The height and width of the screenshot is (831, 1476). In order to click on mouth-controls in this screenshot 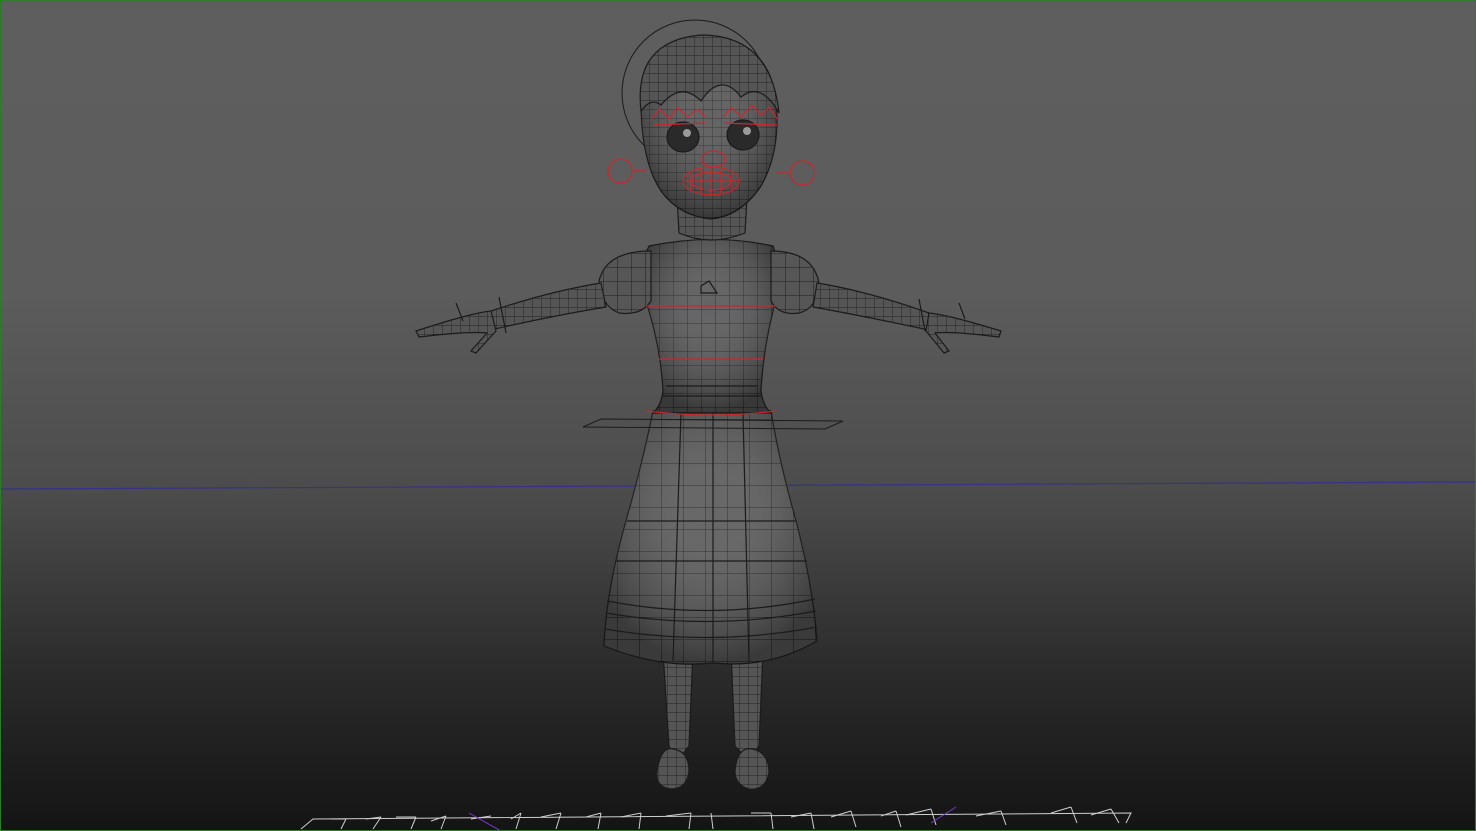, I will do `click(711, 181)`.